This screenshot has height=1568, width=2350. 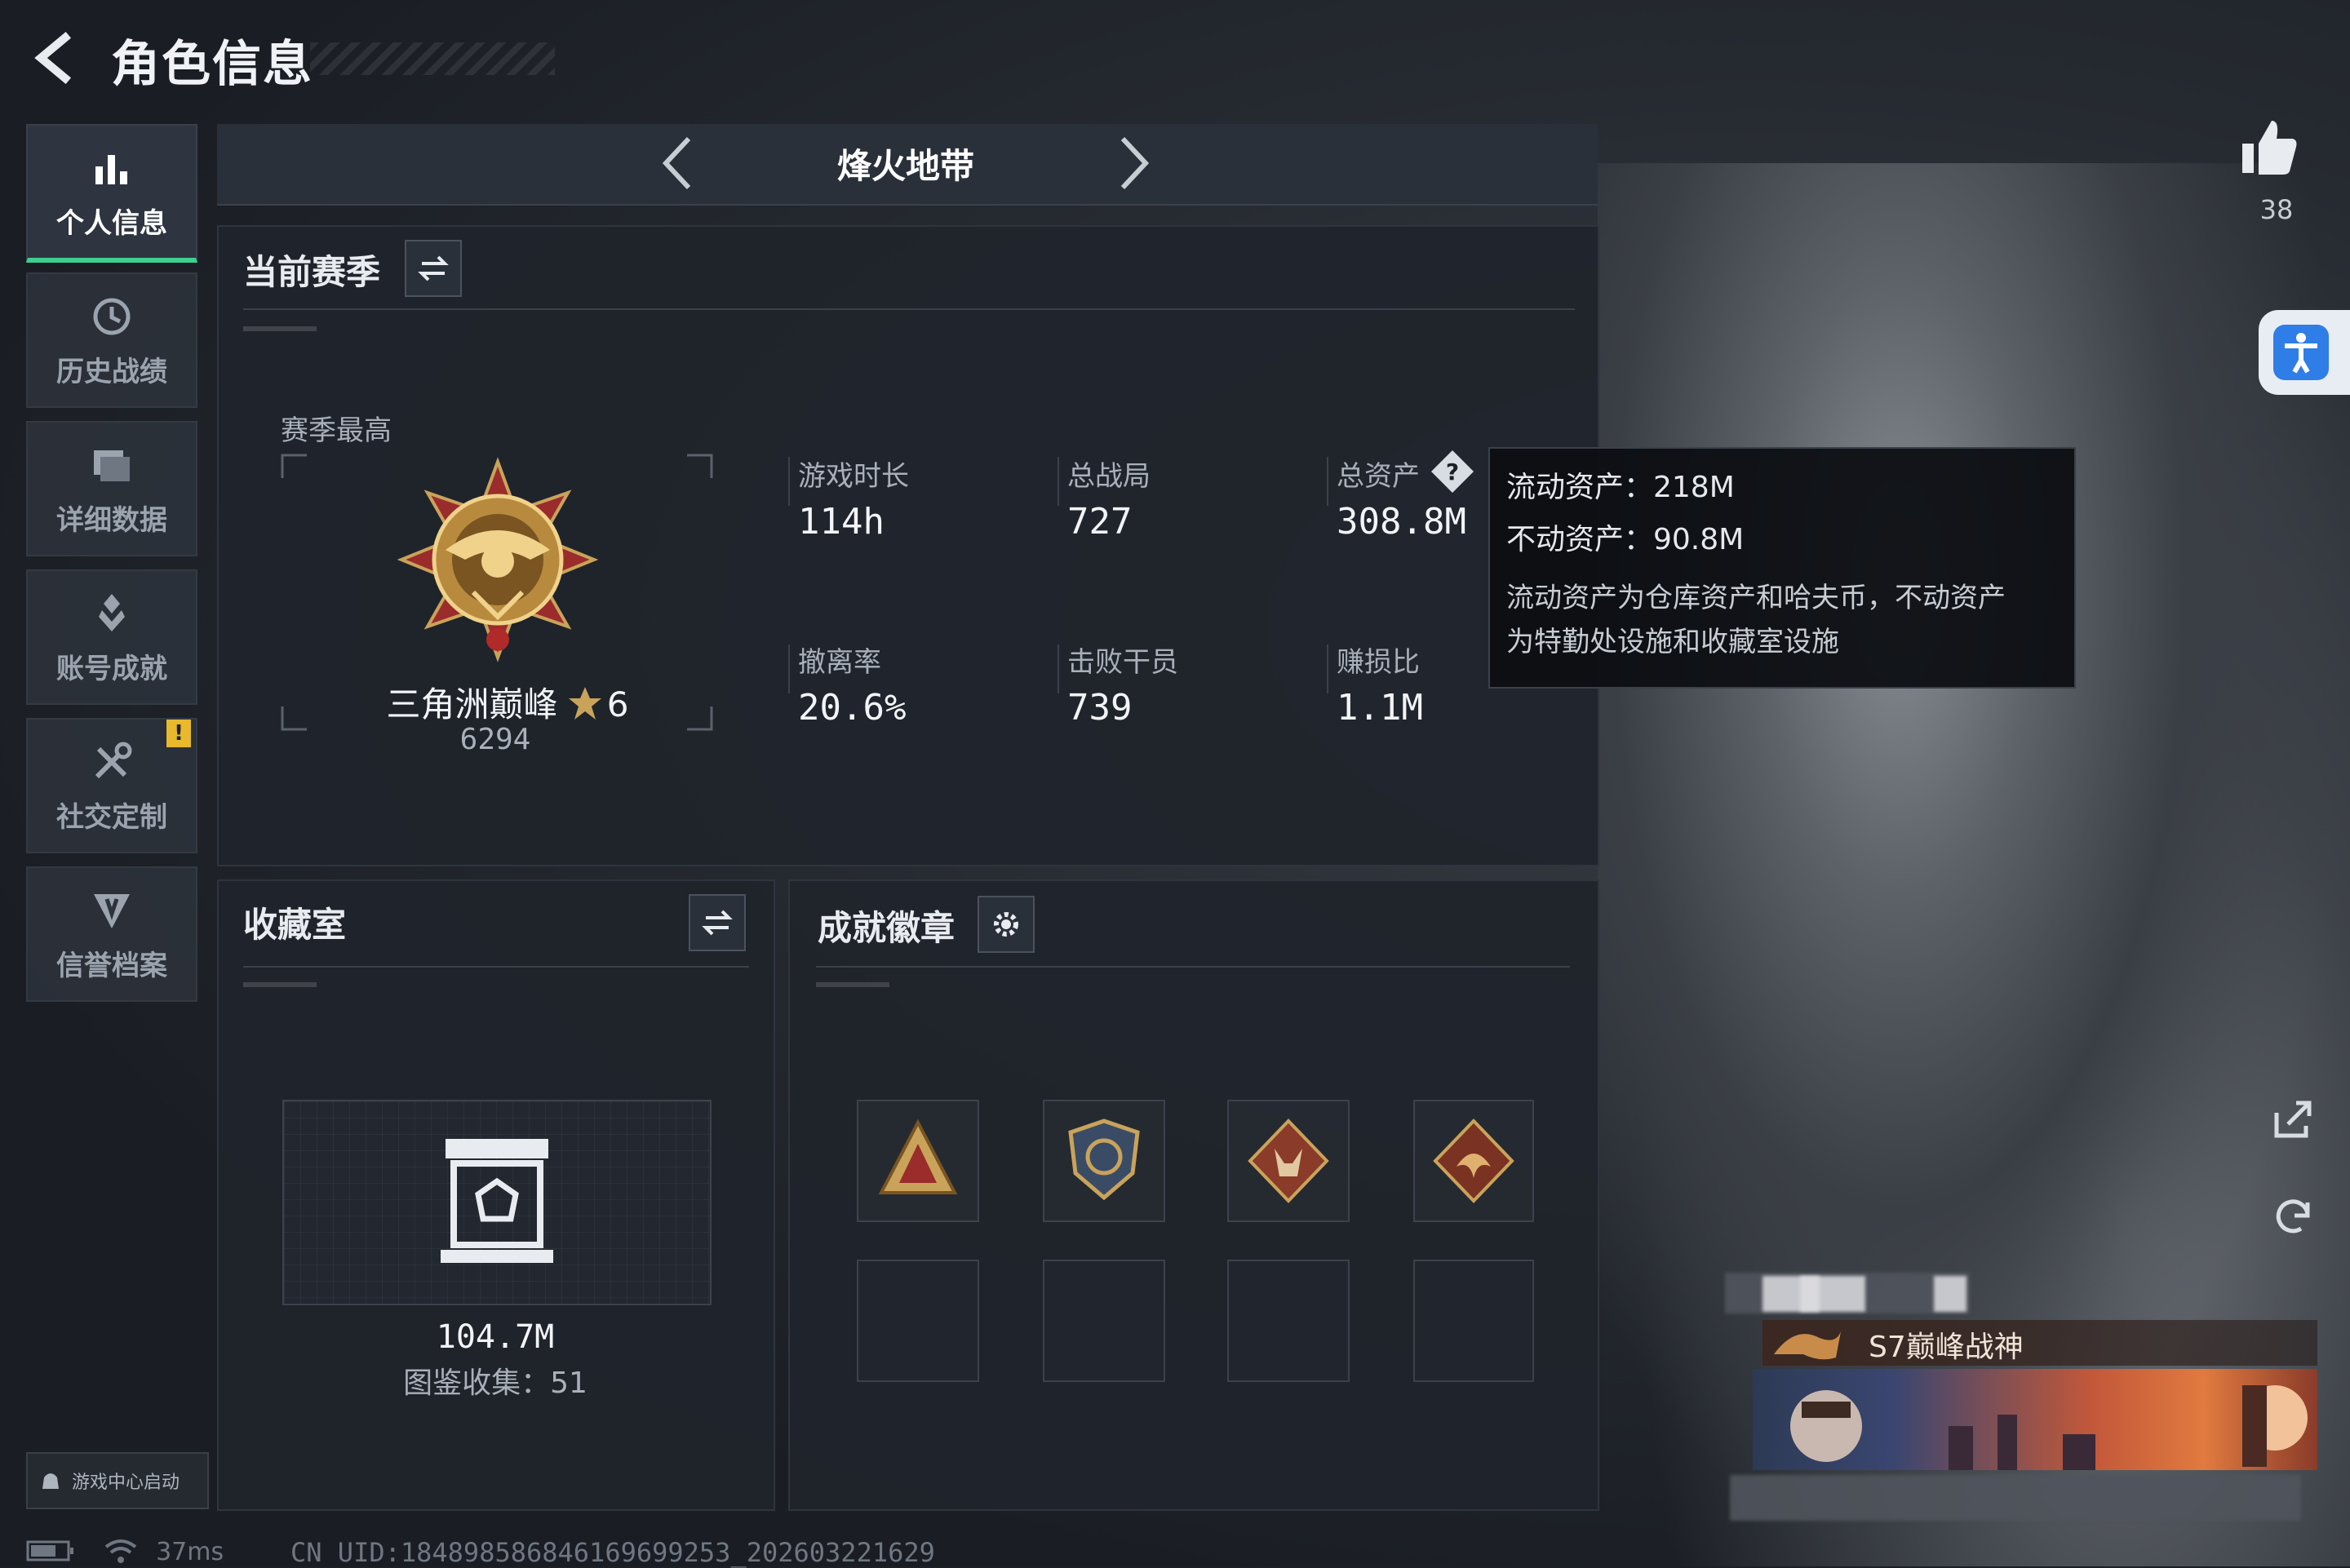 I want to click on collection-deco, so click(x=280, y=985).